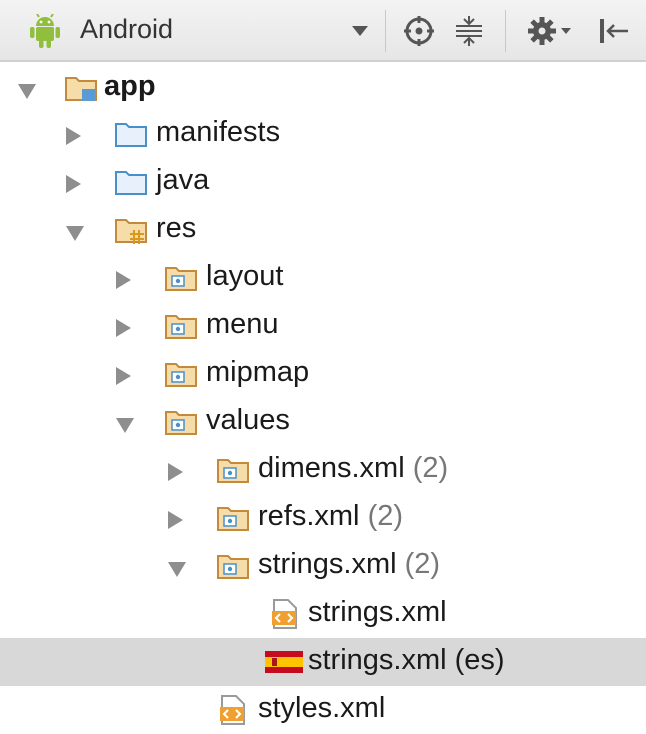  I want to click on tree-item-values: values, so click(323, 422).